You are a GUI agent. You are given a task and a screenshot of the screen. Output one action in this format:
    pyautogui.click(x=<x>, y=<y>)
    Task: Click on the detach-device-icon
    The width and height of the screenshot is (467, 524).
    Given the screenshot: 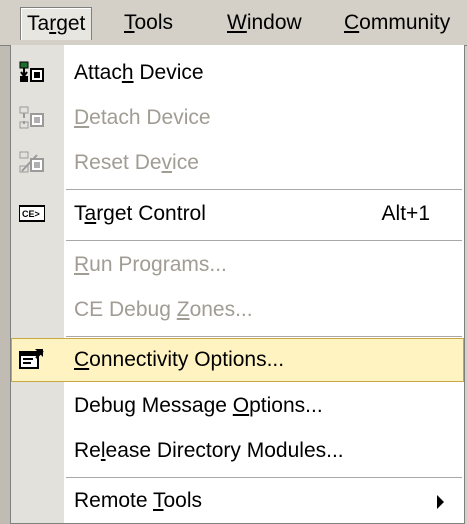 What is the action you would take?
    pyautogui.click(x=31, y=117)
    